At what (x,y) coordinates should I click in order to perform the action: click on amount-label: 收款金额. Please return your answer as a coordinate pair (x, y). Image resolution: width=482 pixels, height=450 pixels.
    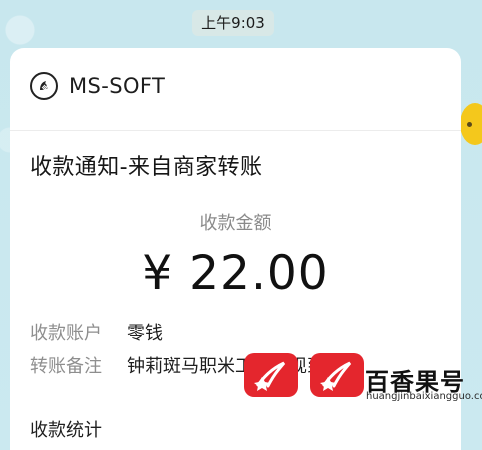
    Looking at the image, I should click on (235, 223).